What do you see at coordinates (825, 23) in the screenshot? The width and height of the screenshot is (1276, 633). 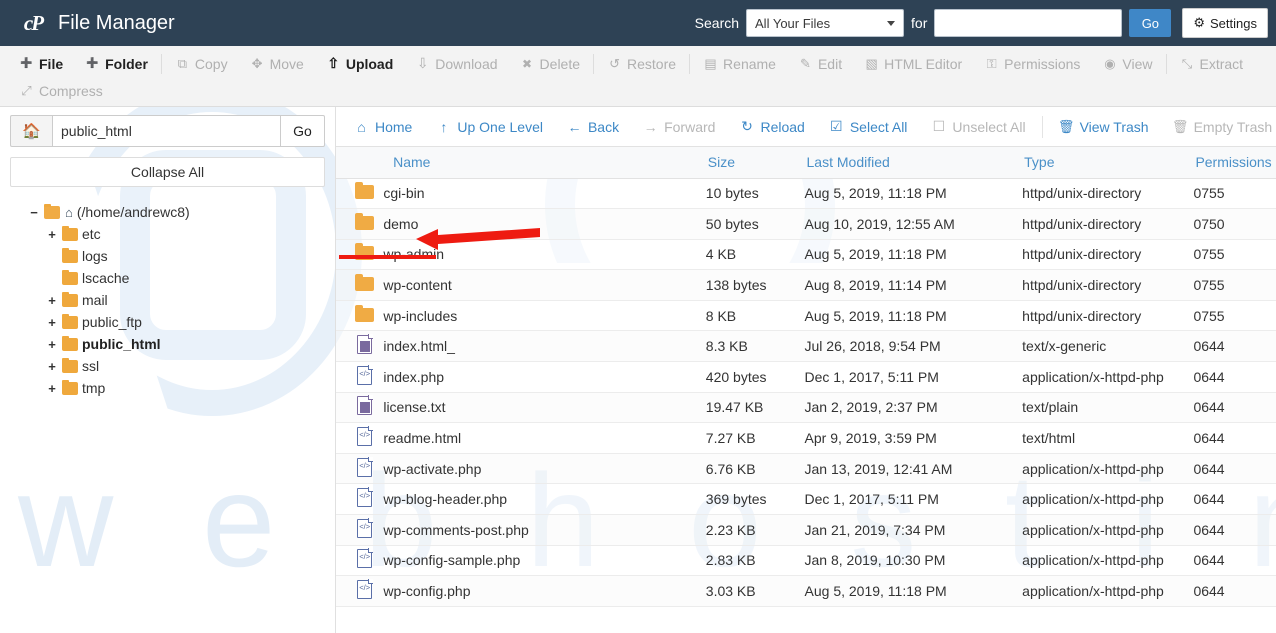 I see `search-scope-dropdown: All Your Files` at bounding box center [825, 23].